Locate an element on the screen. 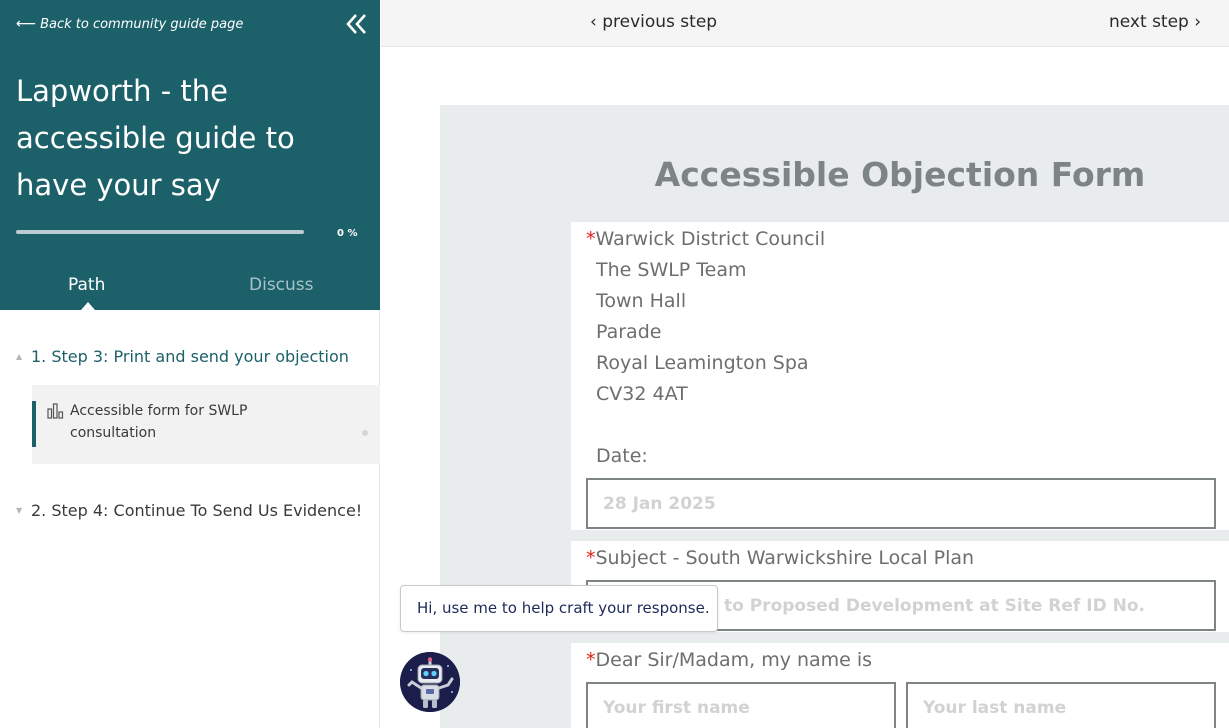  first-name-input is located at coordinates (741, 705).